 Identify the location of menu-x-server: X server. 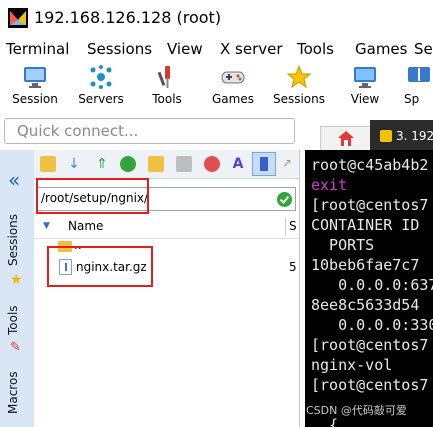
(251, 49).